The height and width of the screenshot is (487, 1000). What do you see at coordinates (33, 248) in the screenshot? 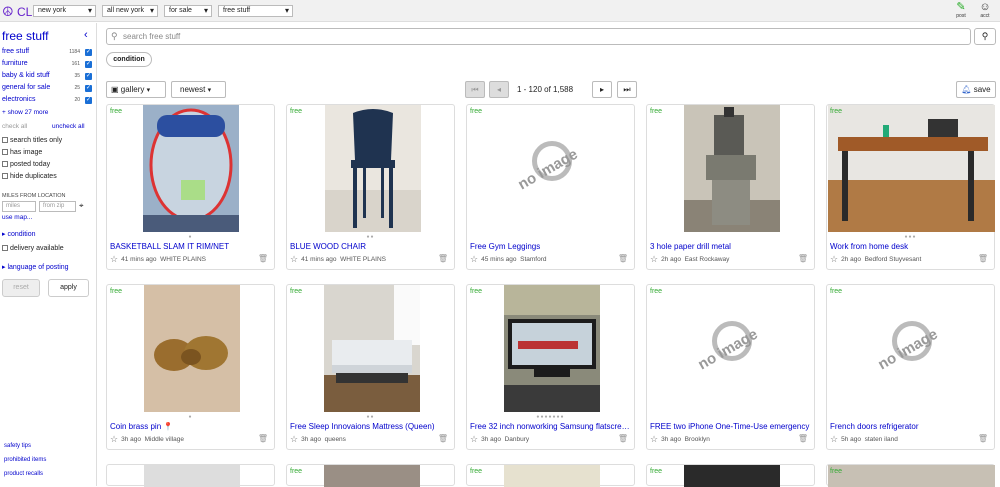
I see `option-delivery: delivery available` at bounding box center [33, 248].